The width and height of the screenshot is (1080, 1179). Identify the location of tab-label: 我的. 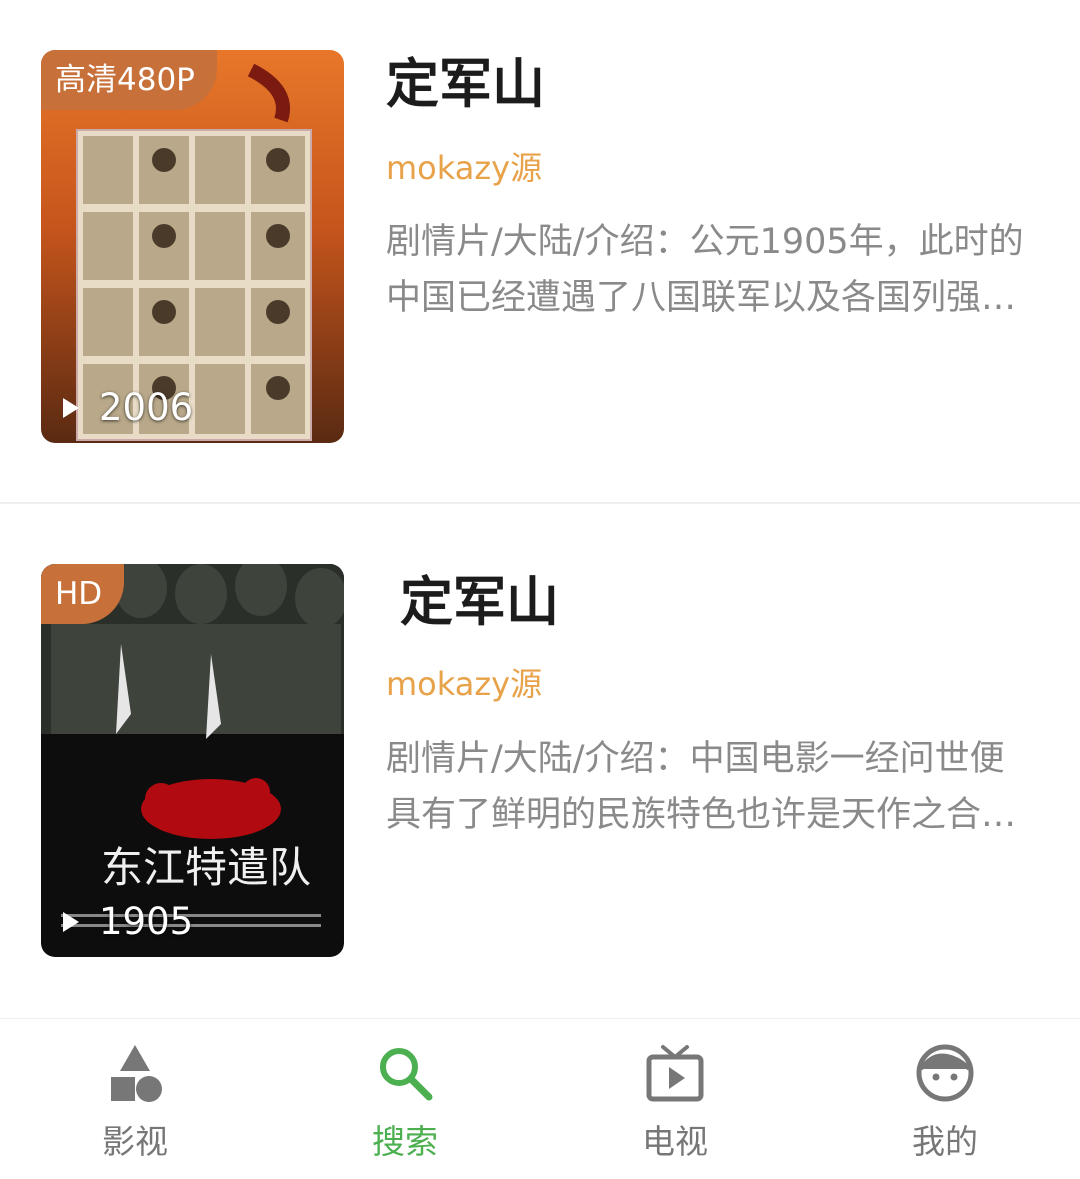
(945, 1141).